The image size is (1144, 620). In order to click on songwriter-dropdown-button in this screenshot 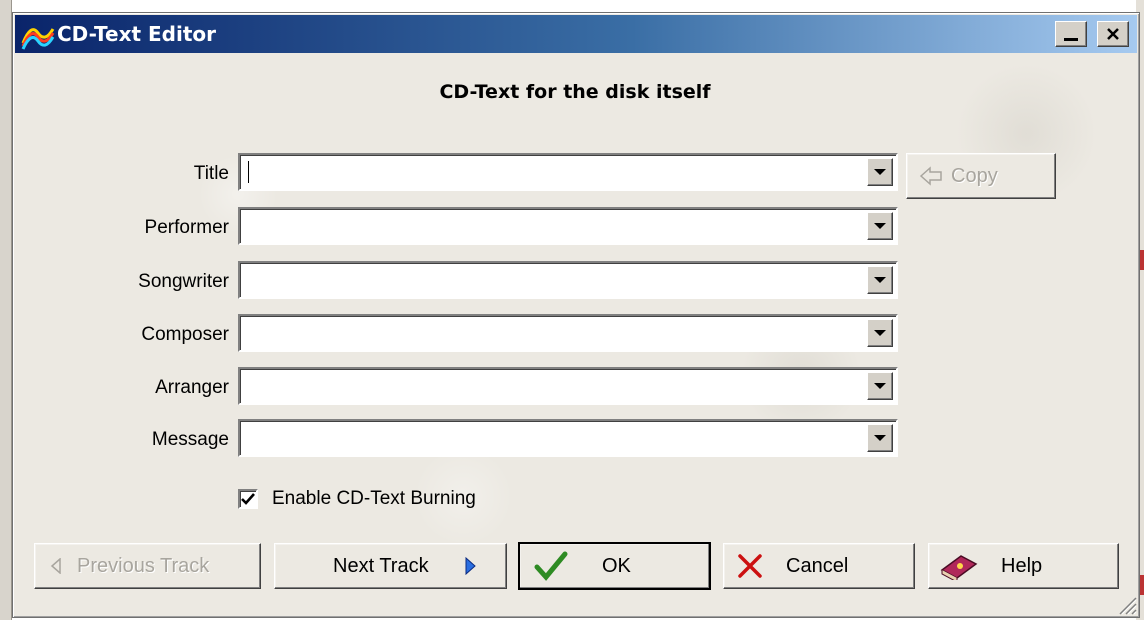, I will do `click(880, 280)`.